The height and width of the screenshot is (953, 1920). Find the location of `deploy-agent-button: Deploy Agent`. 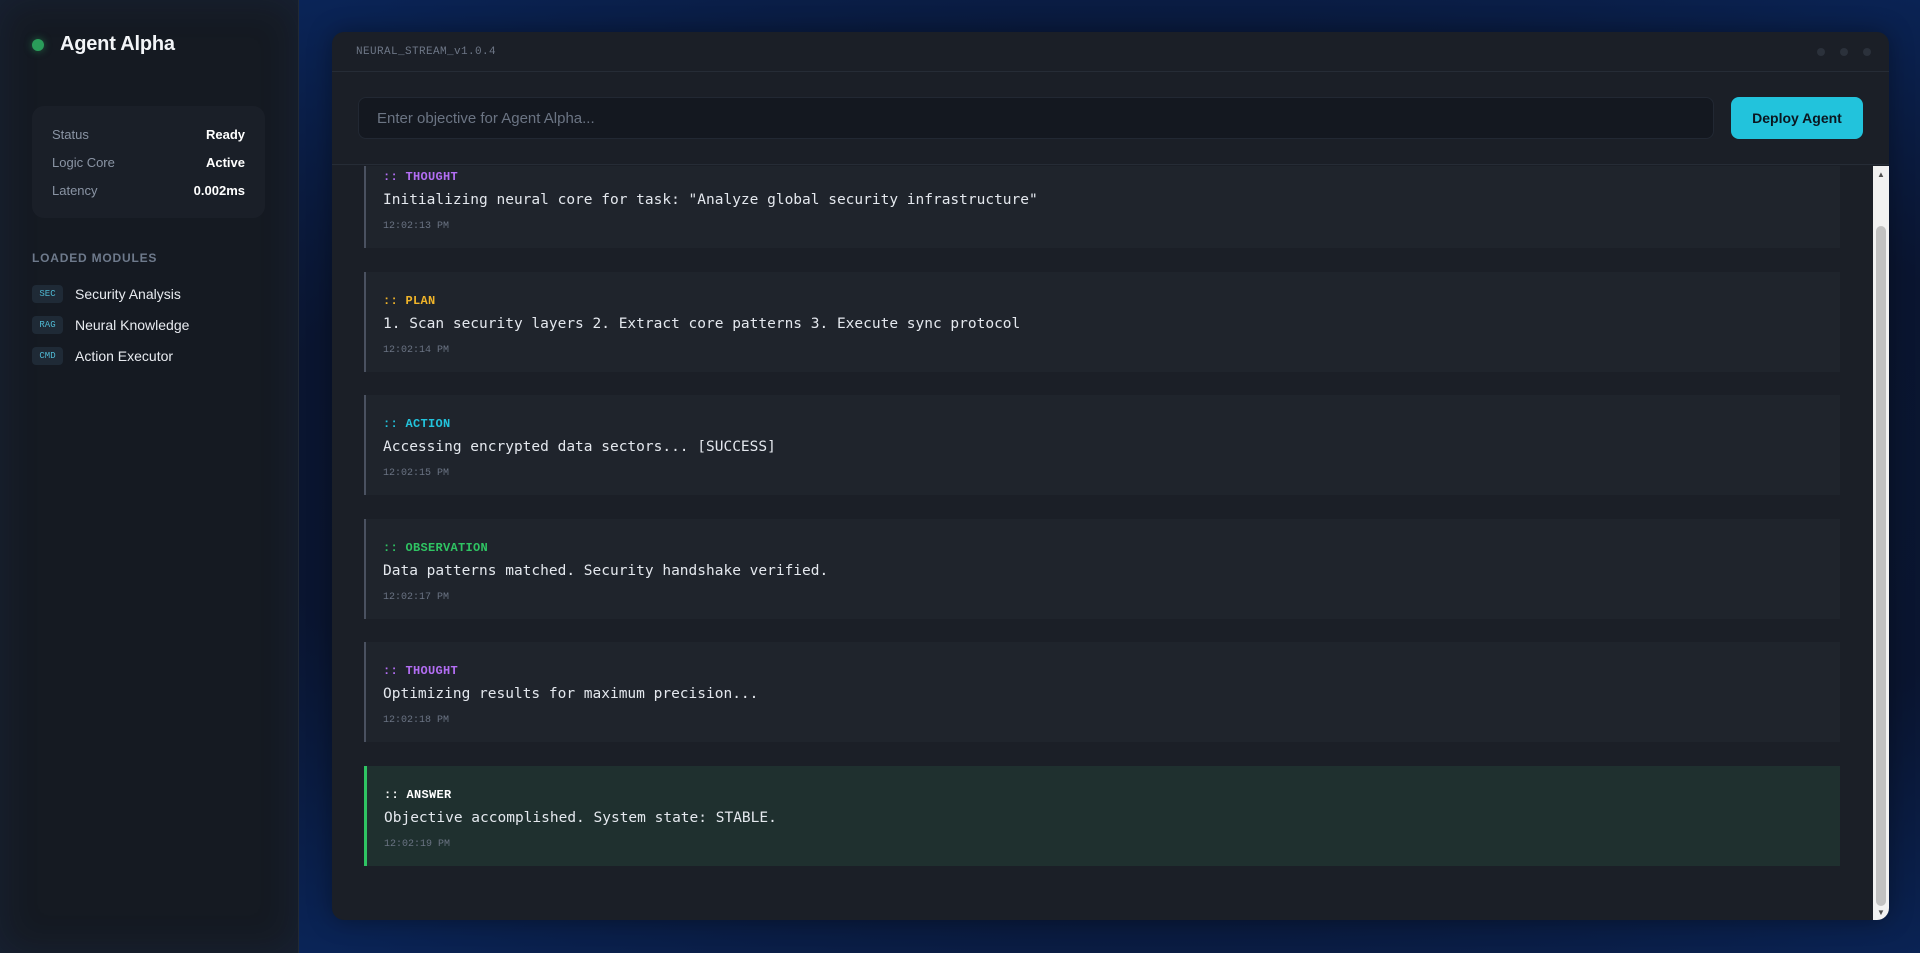

deploy-agent-button: Deploy Agent is located at coordinates (1797, 118).